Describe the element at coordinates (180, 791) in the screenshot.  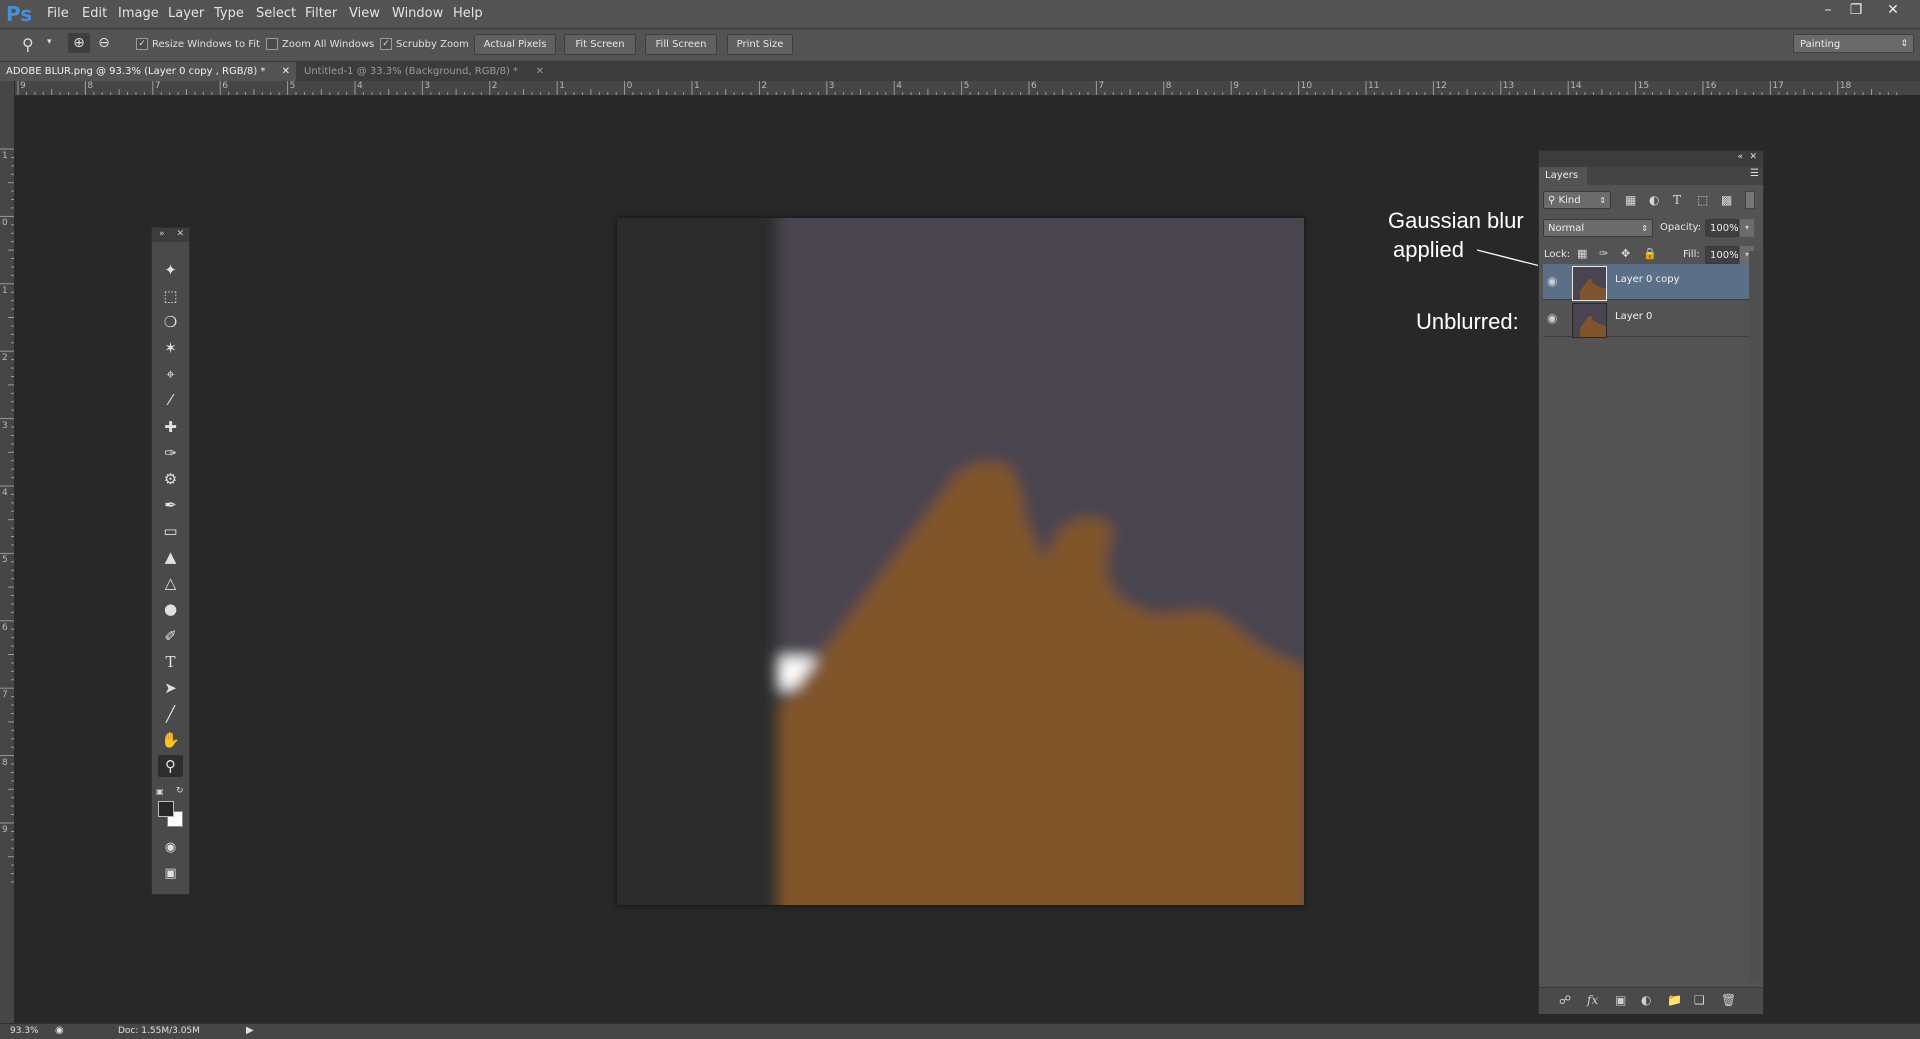
I see `swap-colors-icon: ↻` at that location.